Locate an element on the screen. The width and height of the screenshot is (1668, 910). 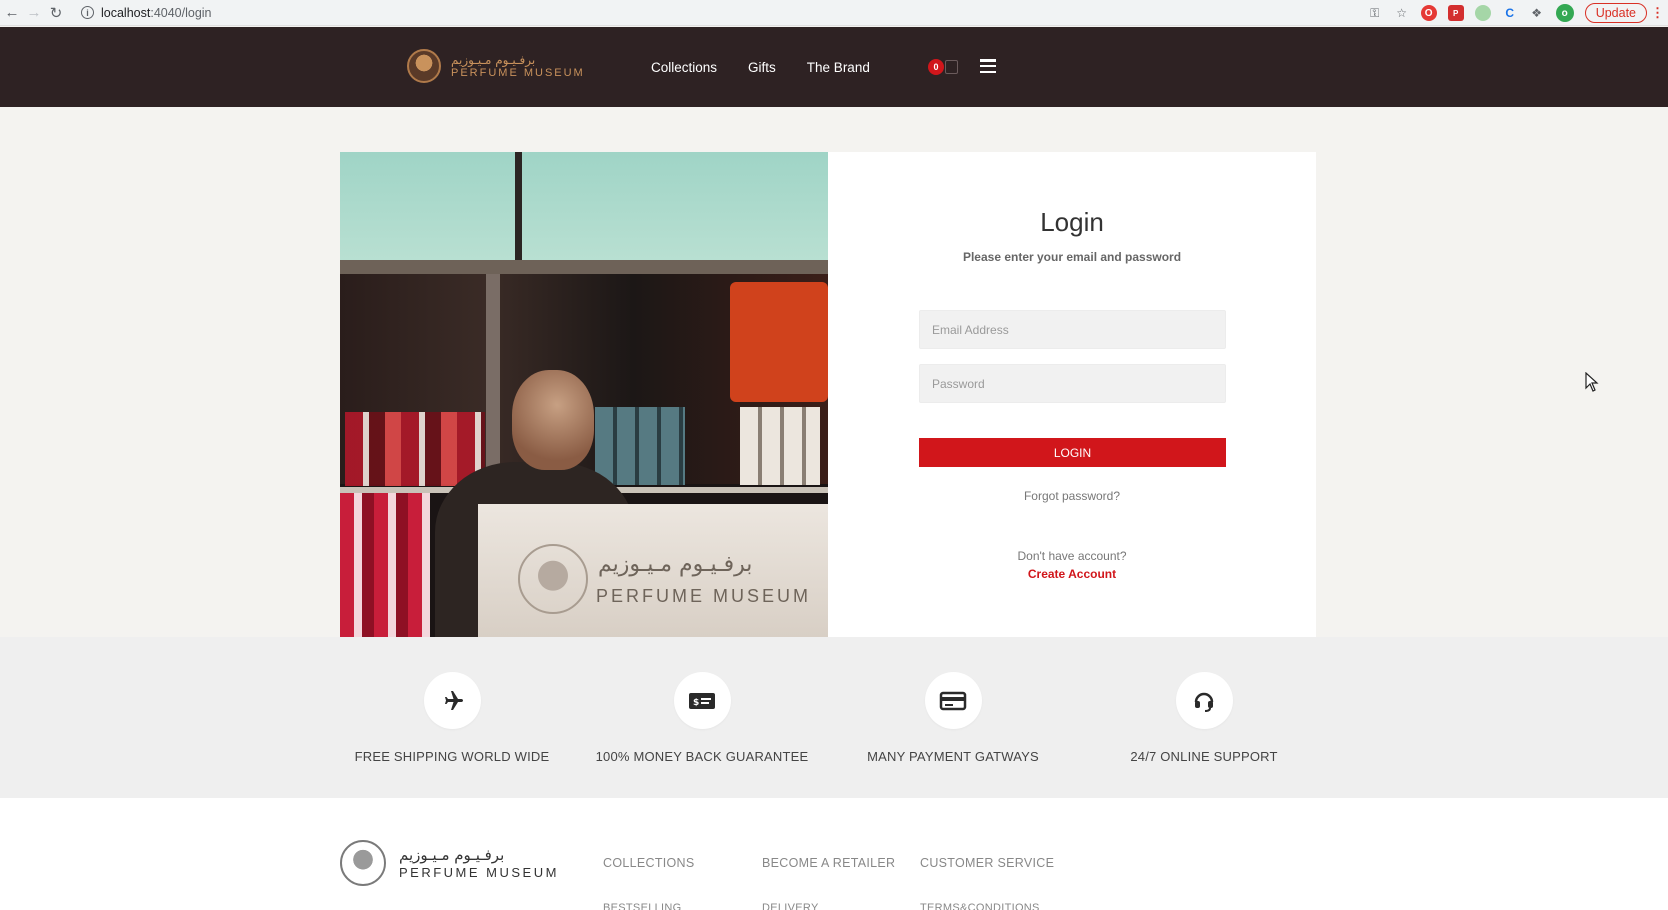
footer-link: TERMS&CONDITIONS is located at coordinates (987, 906).